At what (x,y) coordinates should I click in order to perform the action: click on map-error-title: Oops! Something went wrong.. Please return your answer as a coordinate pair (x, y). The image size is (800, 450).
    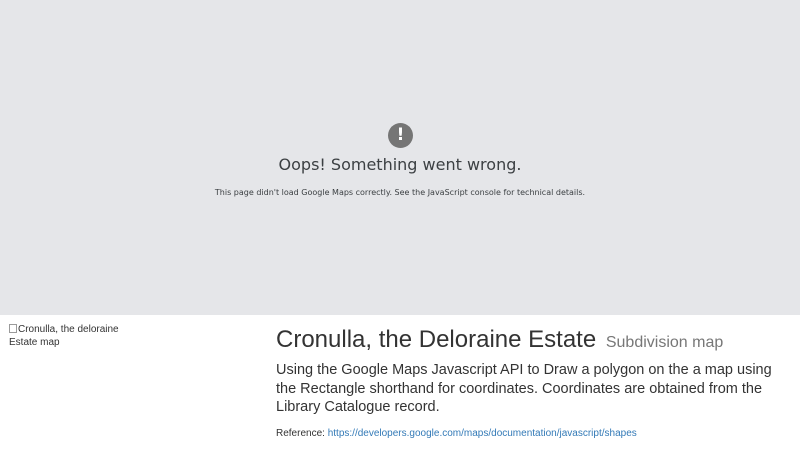
    Looking at the image, I should click on (400, 164).